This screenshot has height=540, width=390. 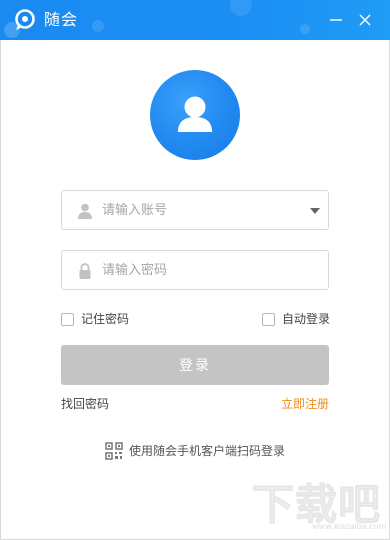 I want to click on auto-login-checkbox: 自动登录, so click(x=296, y=319).